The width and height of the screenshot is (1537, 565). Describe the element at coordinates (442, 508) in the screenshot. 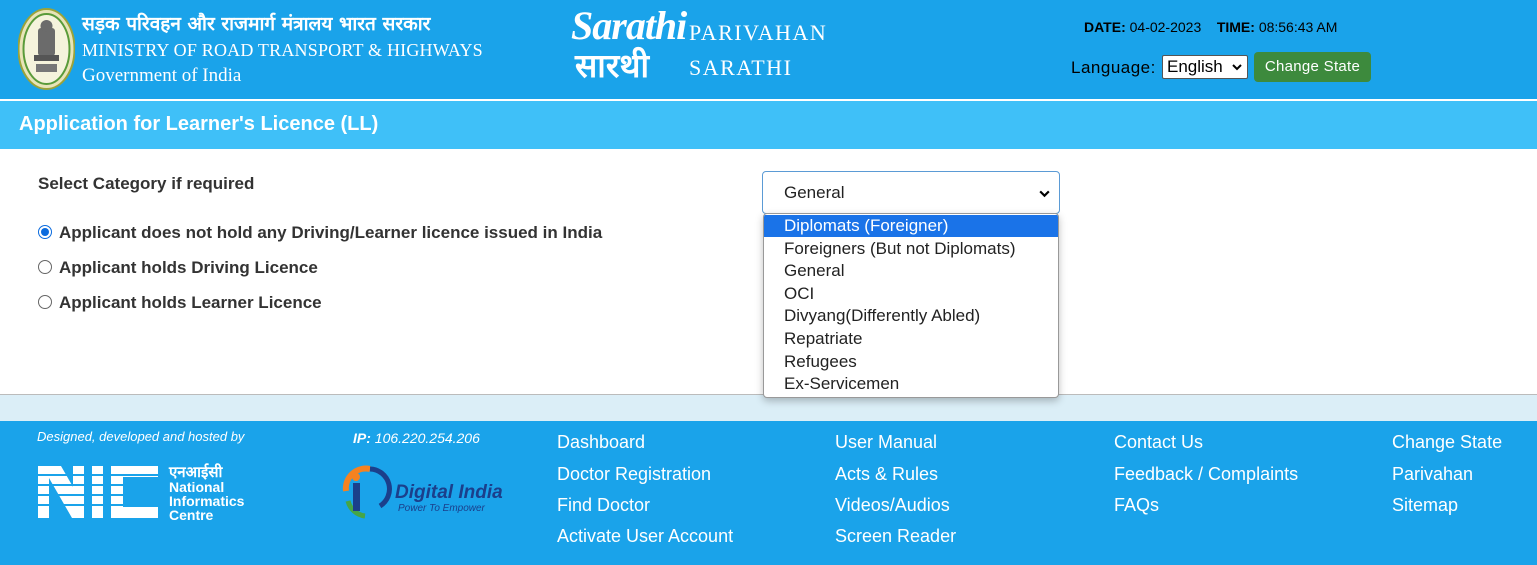

I see `digital-india-tagline: Power To Empower` at that location.